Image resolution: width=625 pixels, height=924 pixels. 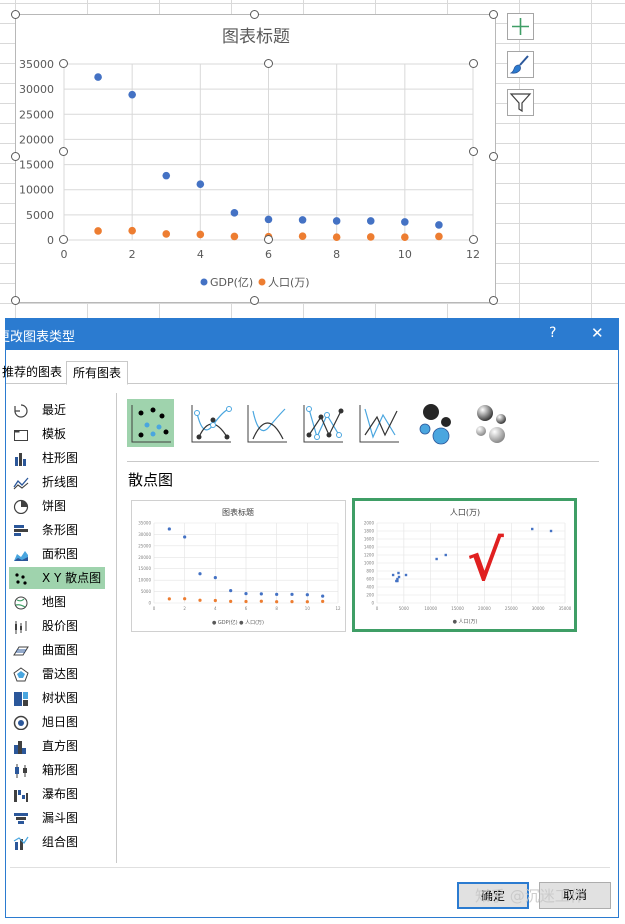 What do you see at coordinates (57, 410) in the screenshot?
I see `category-item: 最近` at bounding box center [57, 410].